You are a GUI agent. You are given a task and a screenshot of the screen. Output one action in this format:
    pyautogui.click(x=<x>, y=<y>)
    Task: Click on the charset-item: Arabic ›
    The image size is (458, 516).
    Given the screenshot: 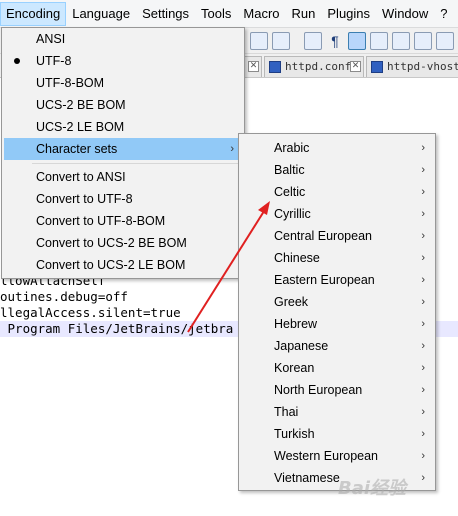 What is the action you would take?
    pyautogui.click(x=337, y=148)
    